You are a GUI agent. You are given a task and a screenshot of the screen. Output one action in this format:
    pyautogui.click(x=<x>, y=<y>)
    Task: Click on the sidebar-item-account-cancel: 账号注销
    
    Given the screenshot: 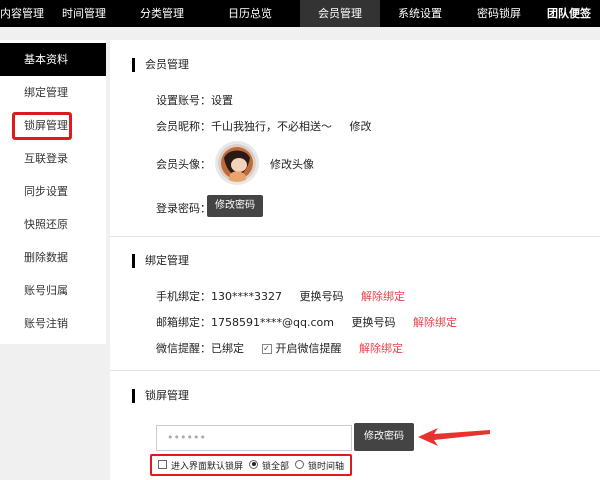 What is the action you would take?
    pyautogui.click(x=53, y=323)
    